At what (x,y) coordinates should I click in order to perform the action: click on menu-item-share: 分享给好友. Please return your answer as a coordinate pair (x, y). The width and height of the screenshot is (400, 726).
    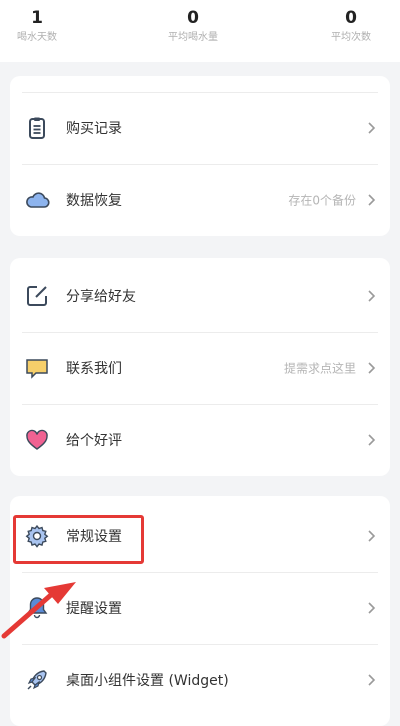
    Looking at the image, I should click on (200, 296).